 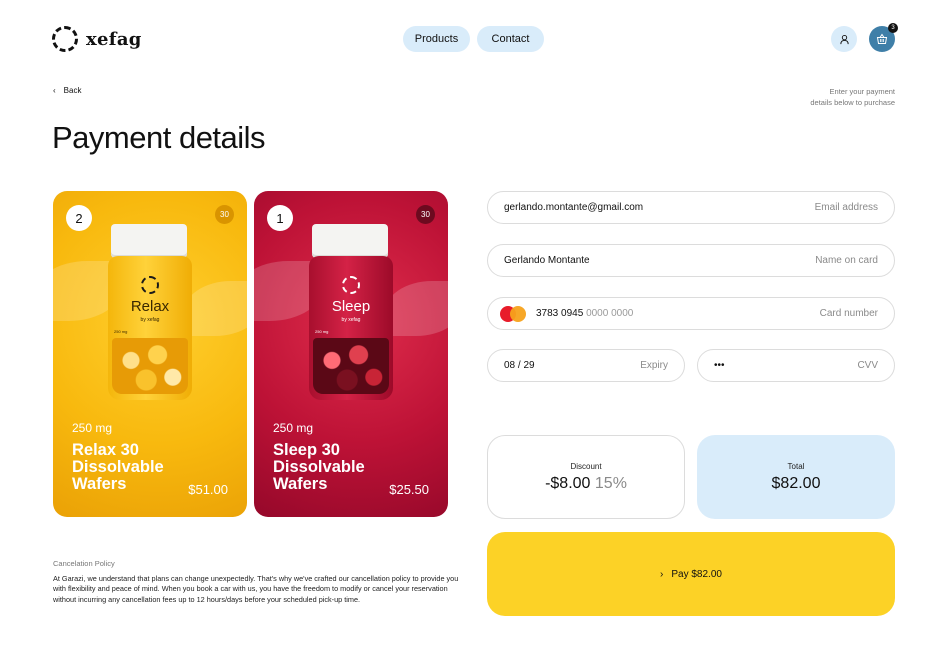 I want to click on discount-value: -$8.00, so click(x=568, y=483).